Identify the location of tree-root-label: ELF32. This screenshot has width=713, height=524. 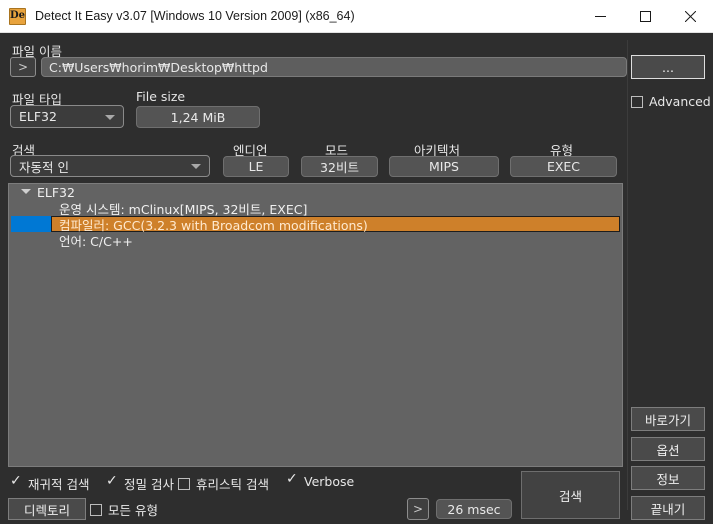
(56, 192).